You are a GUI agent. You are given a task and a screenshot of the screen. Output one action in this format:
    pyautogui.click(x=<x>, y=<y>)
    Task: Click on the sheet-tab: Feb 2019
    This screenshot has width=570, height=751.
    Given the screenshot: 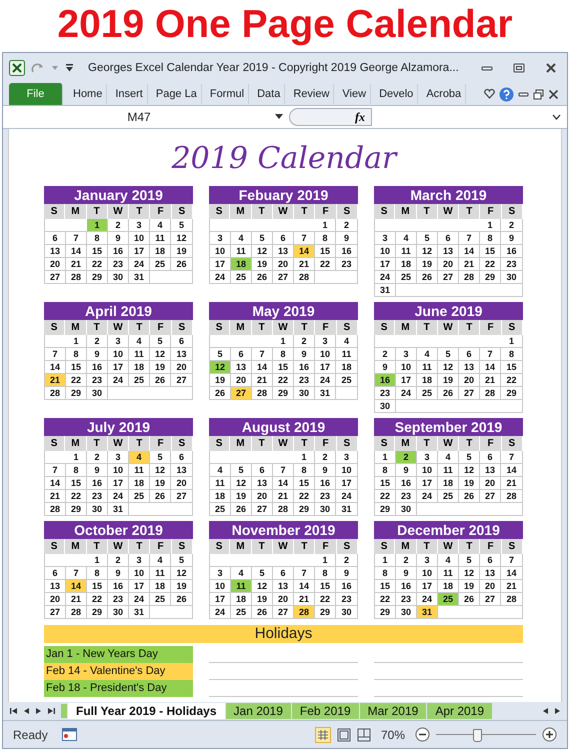 What is the action you would take?
    pyautogui.click(x=325, y=711)
    